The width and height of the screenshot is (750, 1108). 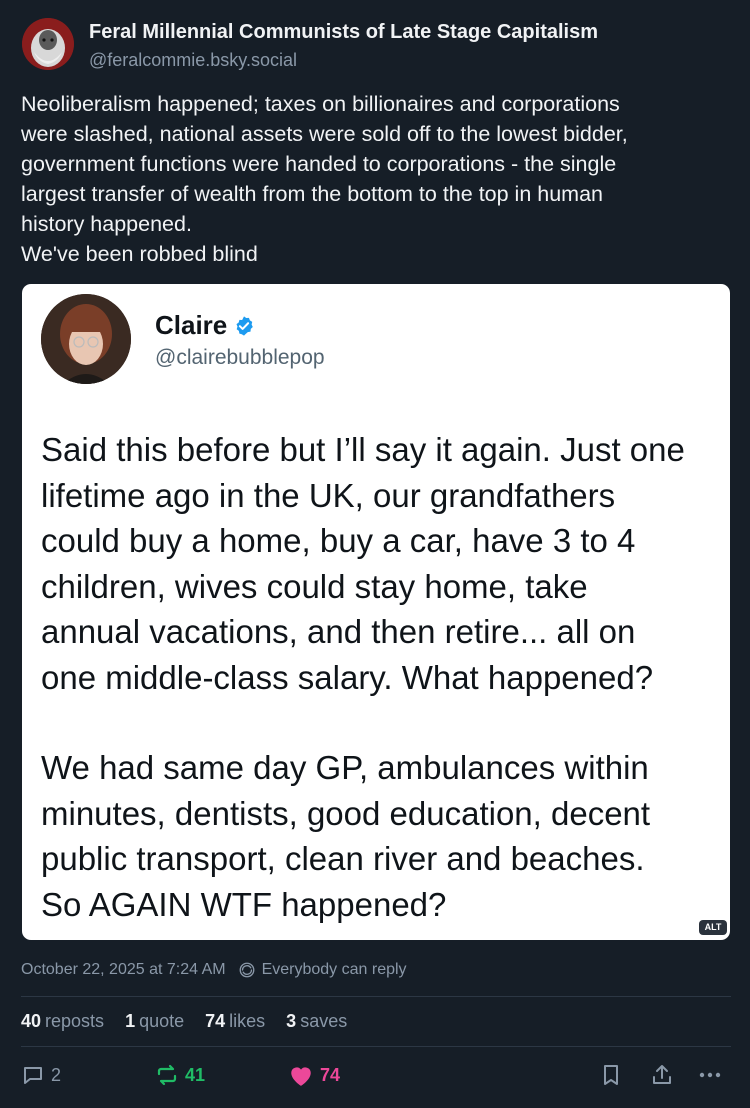 What do you see at coordinates (215, 1021) in the screenshot?
I see `likes-count: 74` at bounding box center [215, 1021].